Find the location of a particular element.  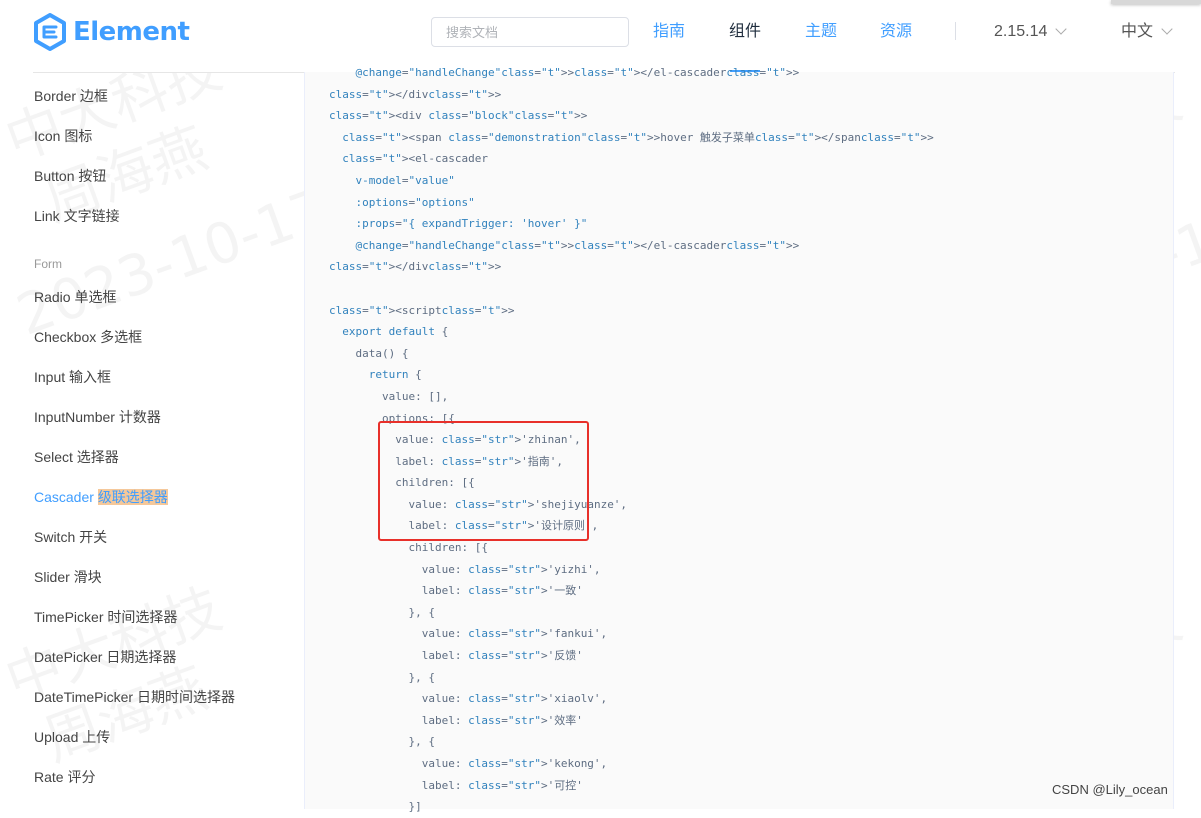

nav-divider is located at coordinates (955, 31).